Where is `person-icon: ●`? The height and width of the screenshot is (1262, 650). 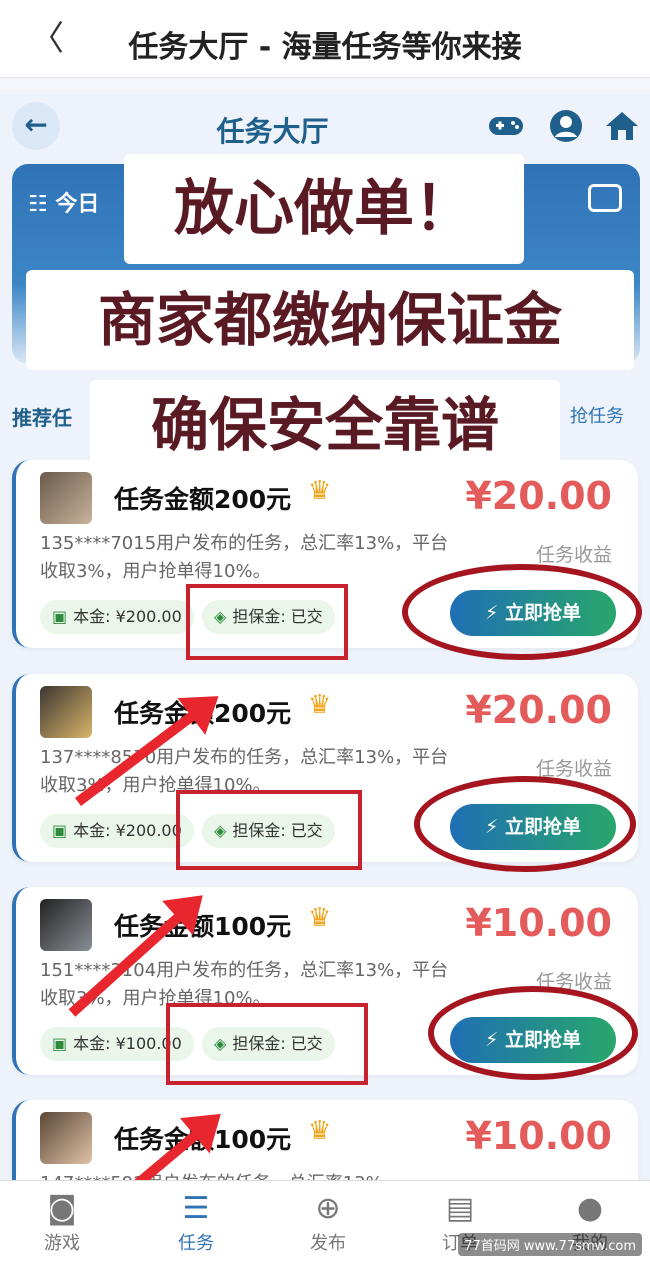 person-icon: ● is located at coordinates (590, 1208).